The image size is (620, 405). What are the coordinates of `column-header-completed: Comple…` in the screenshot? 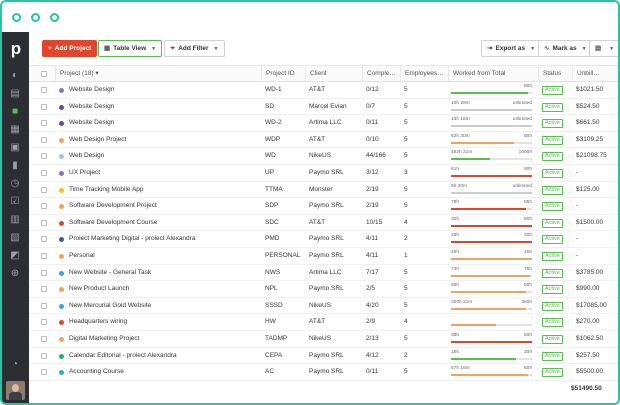 It's located at (381, 74).